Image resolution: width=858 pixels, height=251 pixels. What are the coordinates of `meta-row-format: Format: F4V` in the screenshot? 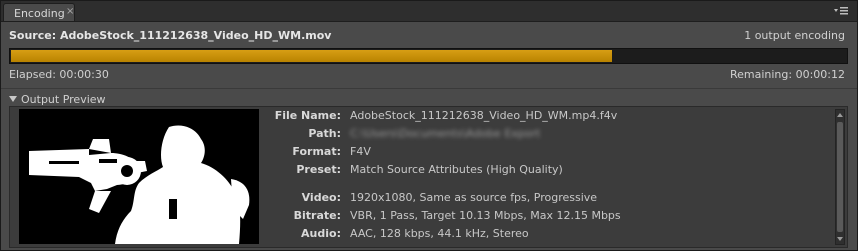 It's located at (545, 153).